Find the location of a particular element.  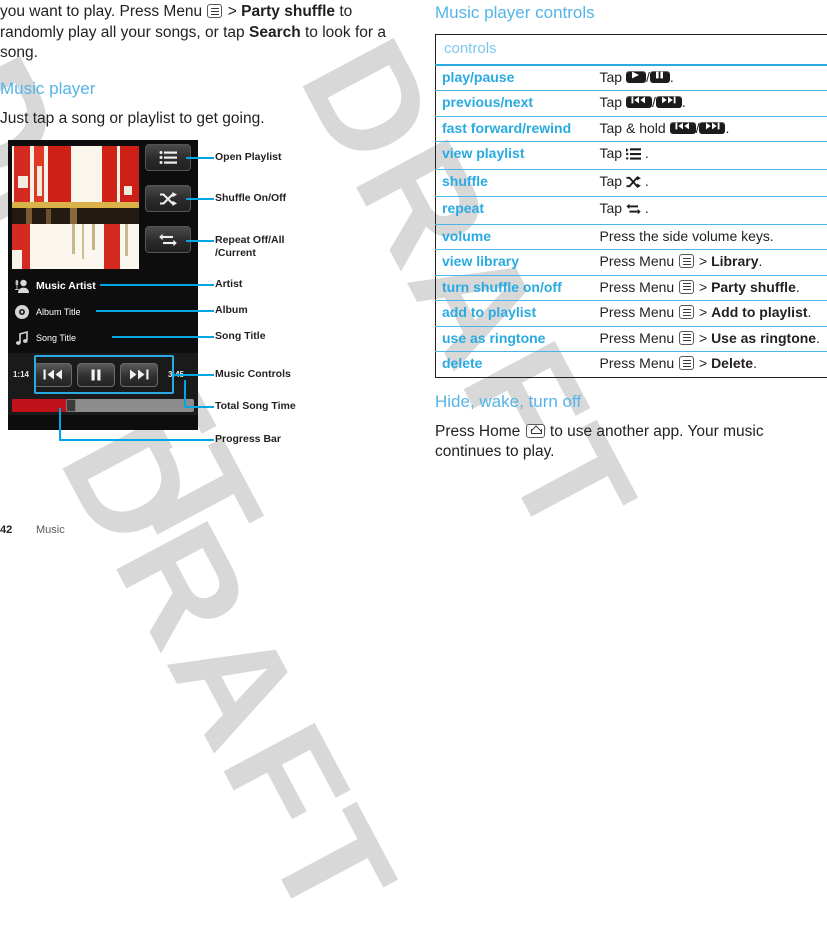

elapsed-time: 1:14 is located at coordinates (21, 374).